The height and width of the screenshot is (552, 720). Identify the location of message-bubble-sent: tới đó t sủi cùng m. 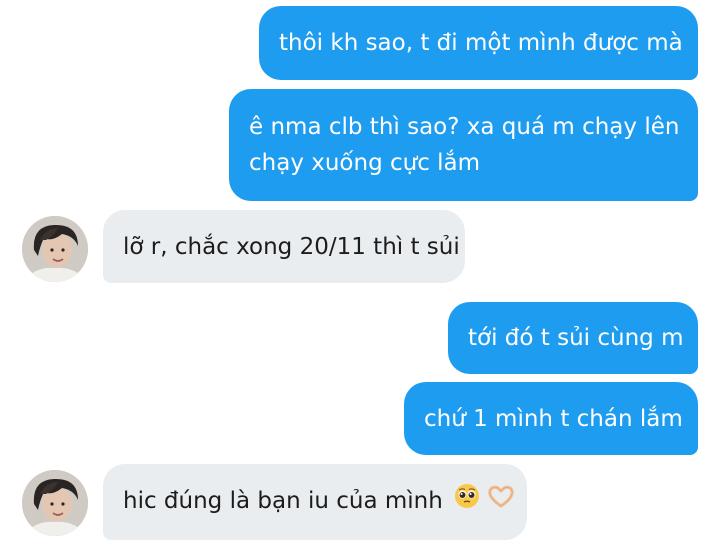
(573, 338).